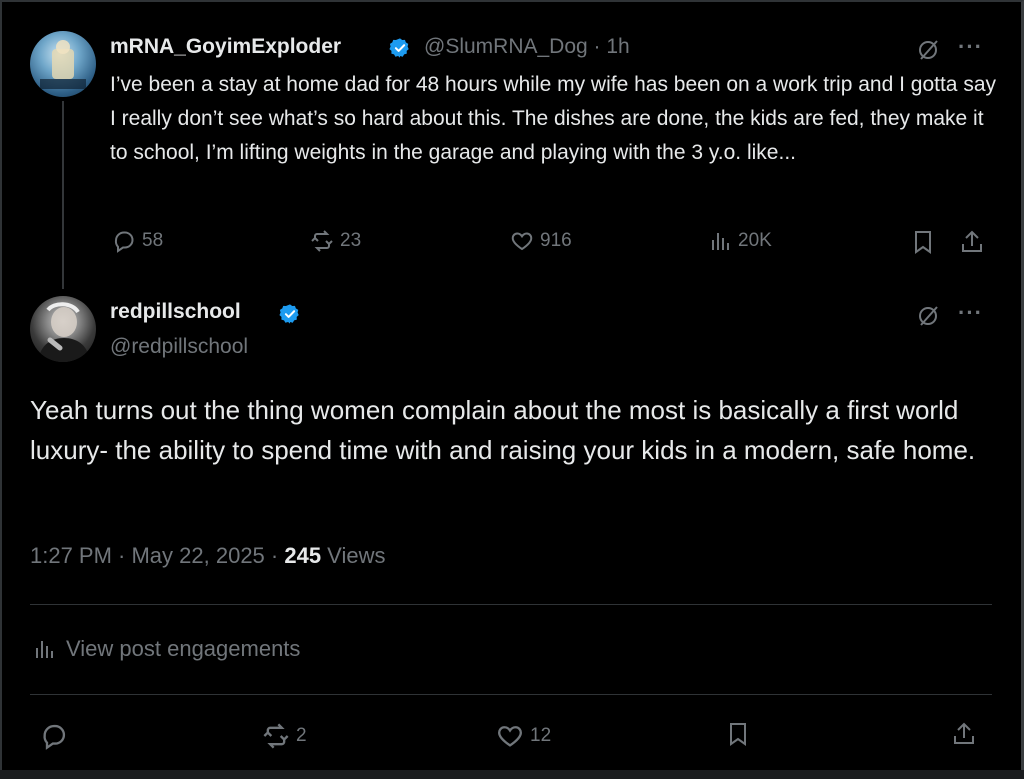 The image size is (1024, 779). Describe the element at coordinates (63, 195) in the screenshot. I see `thread-line` at that location.